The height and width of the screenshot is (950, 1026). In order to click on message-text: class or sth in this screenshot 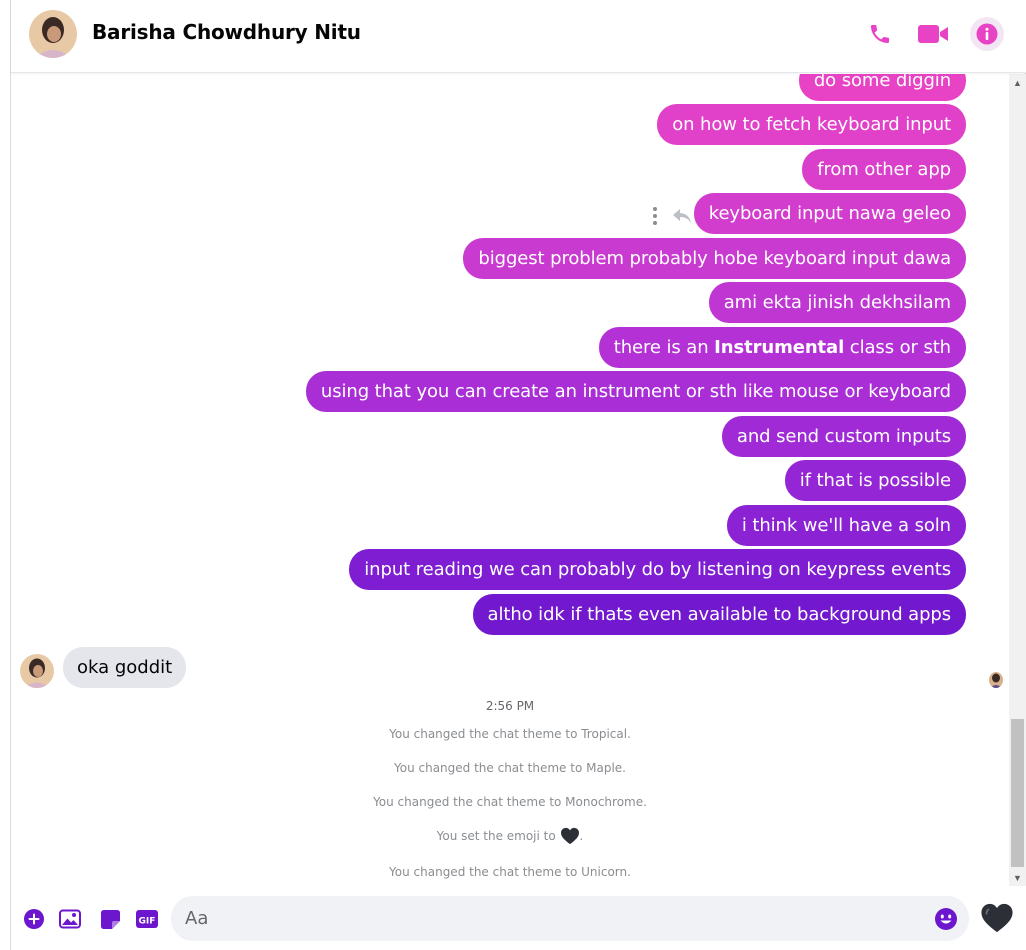, I will do `click(897, 347)`.